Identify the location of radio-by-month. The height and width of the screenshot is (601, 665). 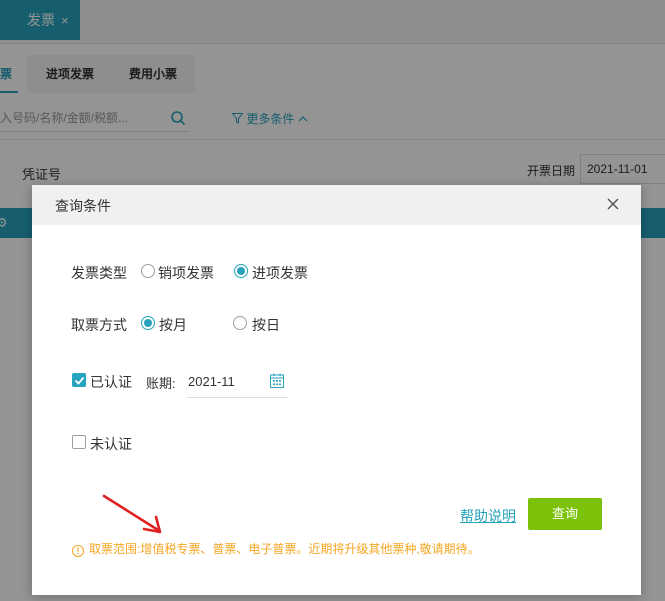
(148, 323).